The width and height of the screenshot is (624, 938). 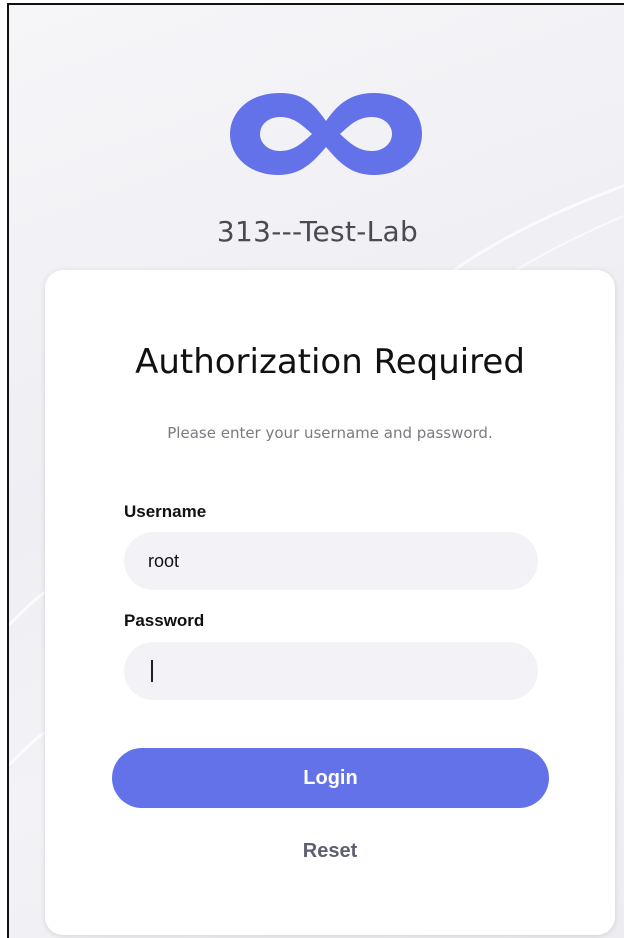 I want to click on page-title: Authorization Required, so click(x=330, y=362).